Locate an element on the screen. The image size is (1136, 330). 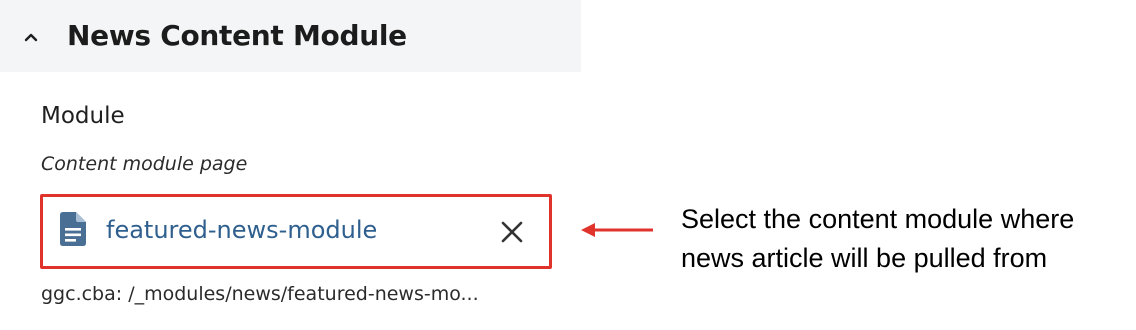
close-icon is located at coordinates (512, 232).